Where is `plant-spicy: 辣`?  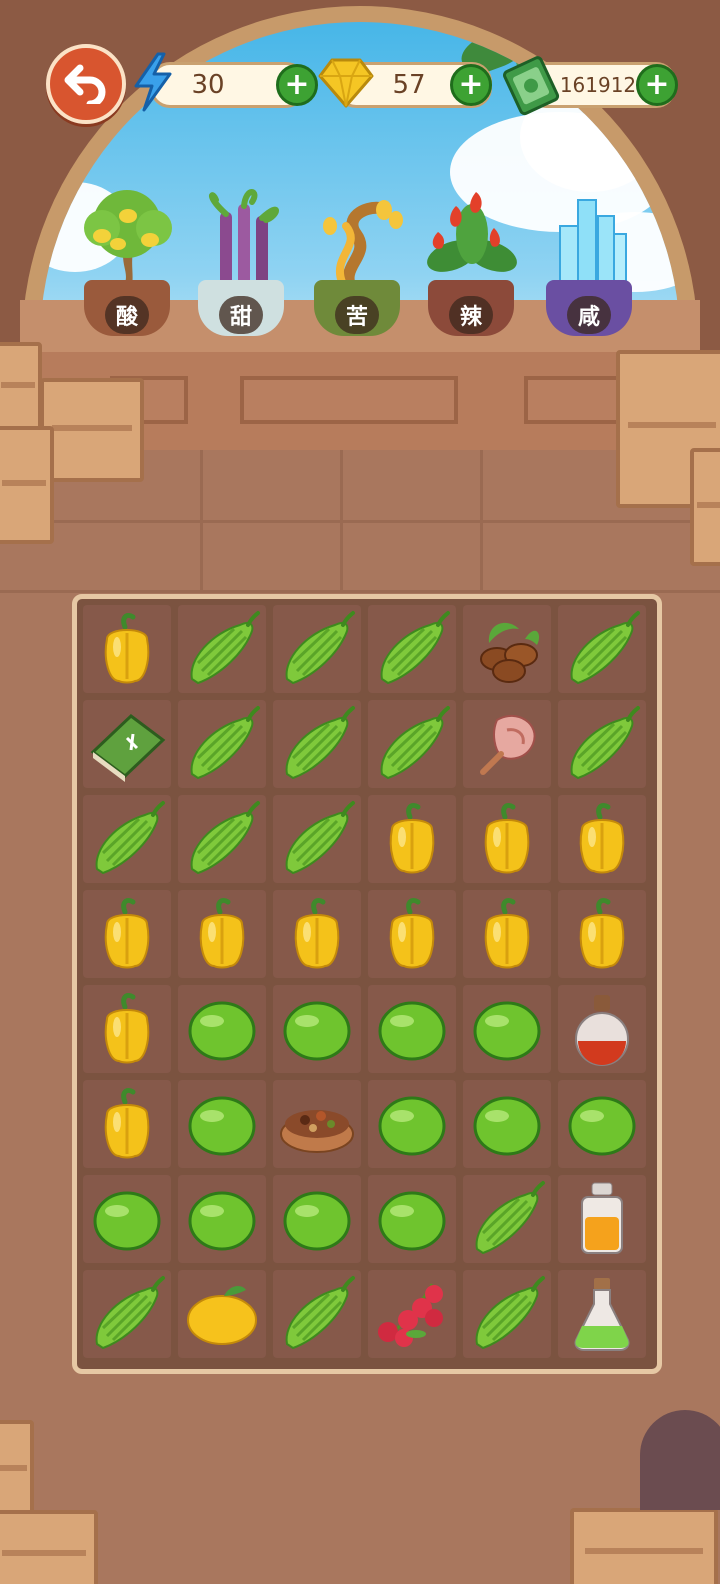 plant-spicy: 辣 is located at coordinates (471, 261).